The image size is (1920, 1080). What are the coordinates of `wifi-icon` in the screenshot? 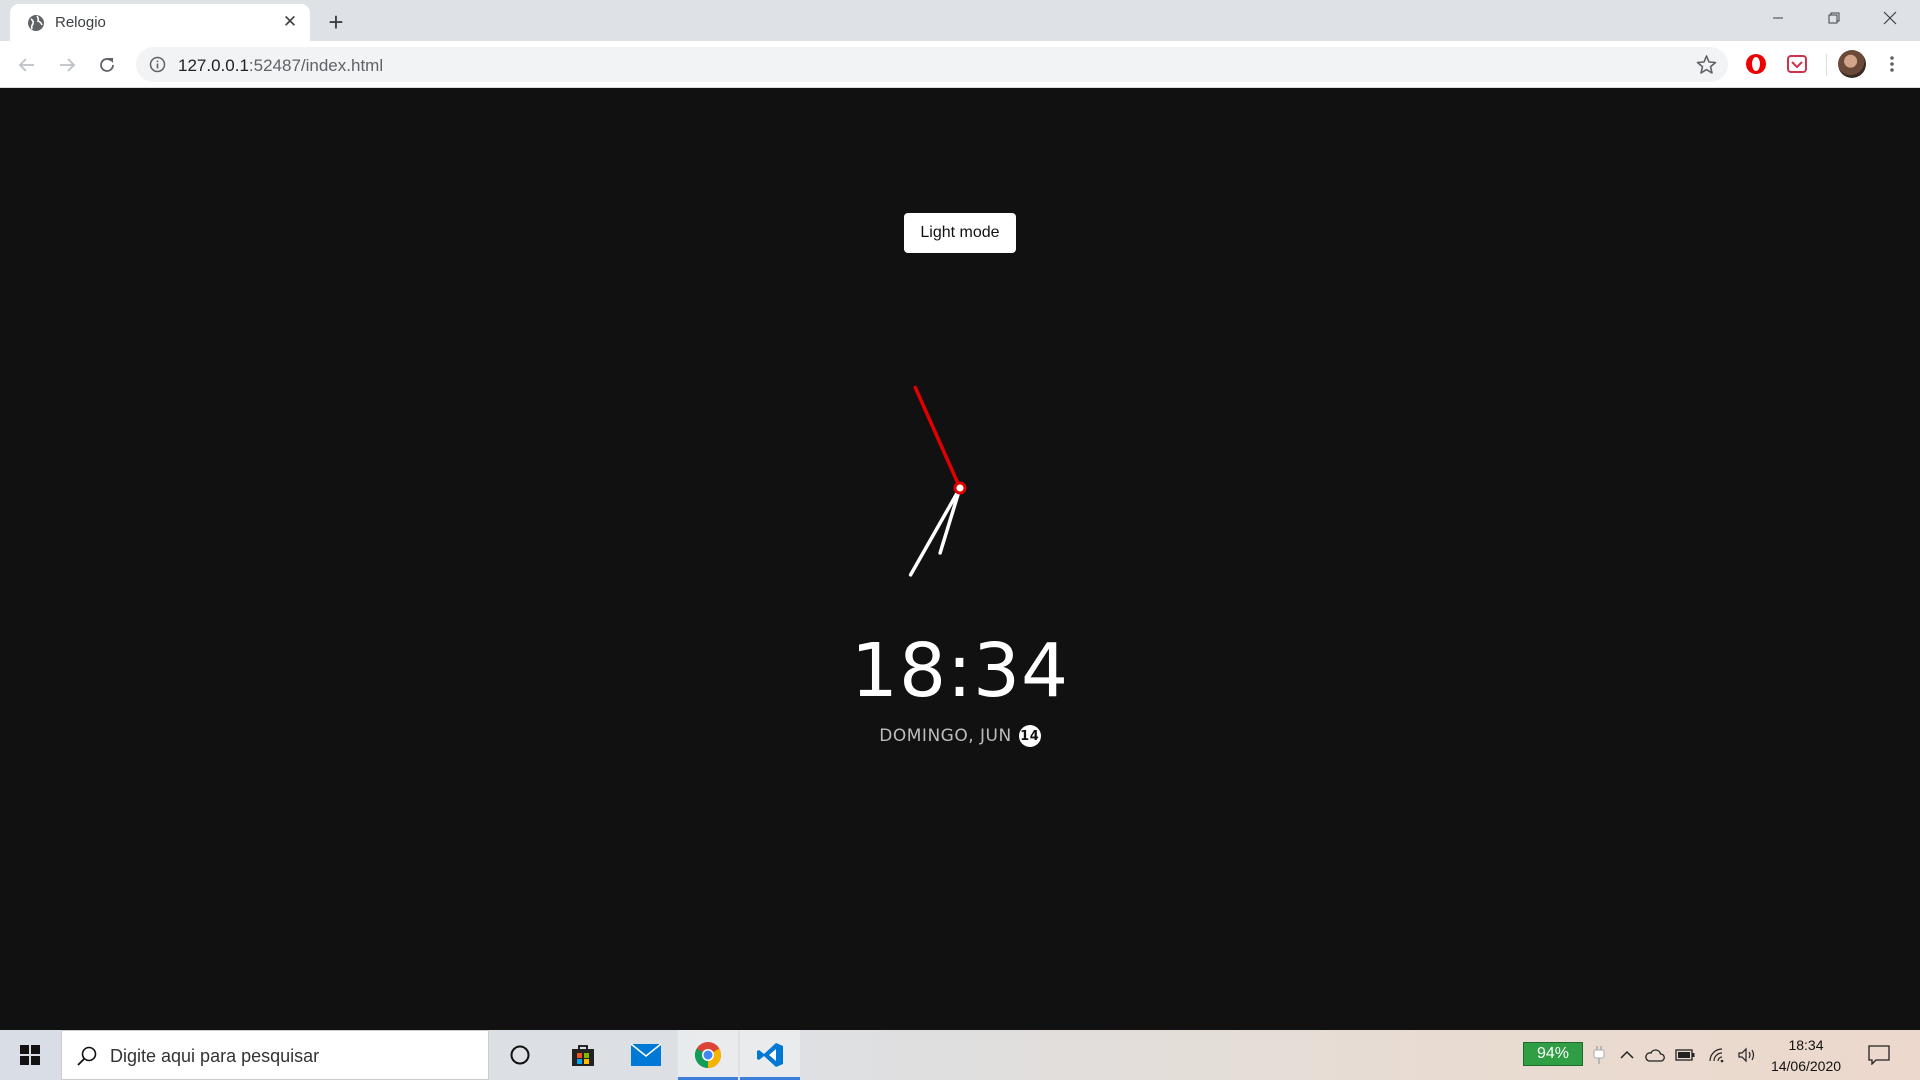 It's located at (1718, 1055).